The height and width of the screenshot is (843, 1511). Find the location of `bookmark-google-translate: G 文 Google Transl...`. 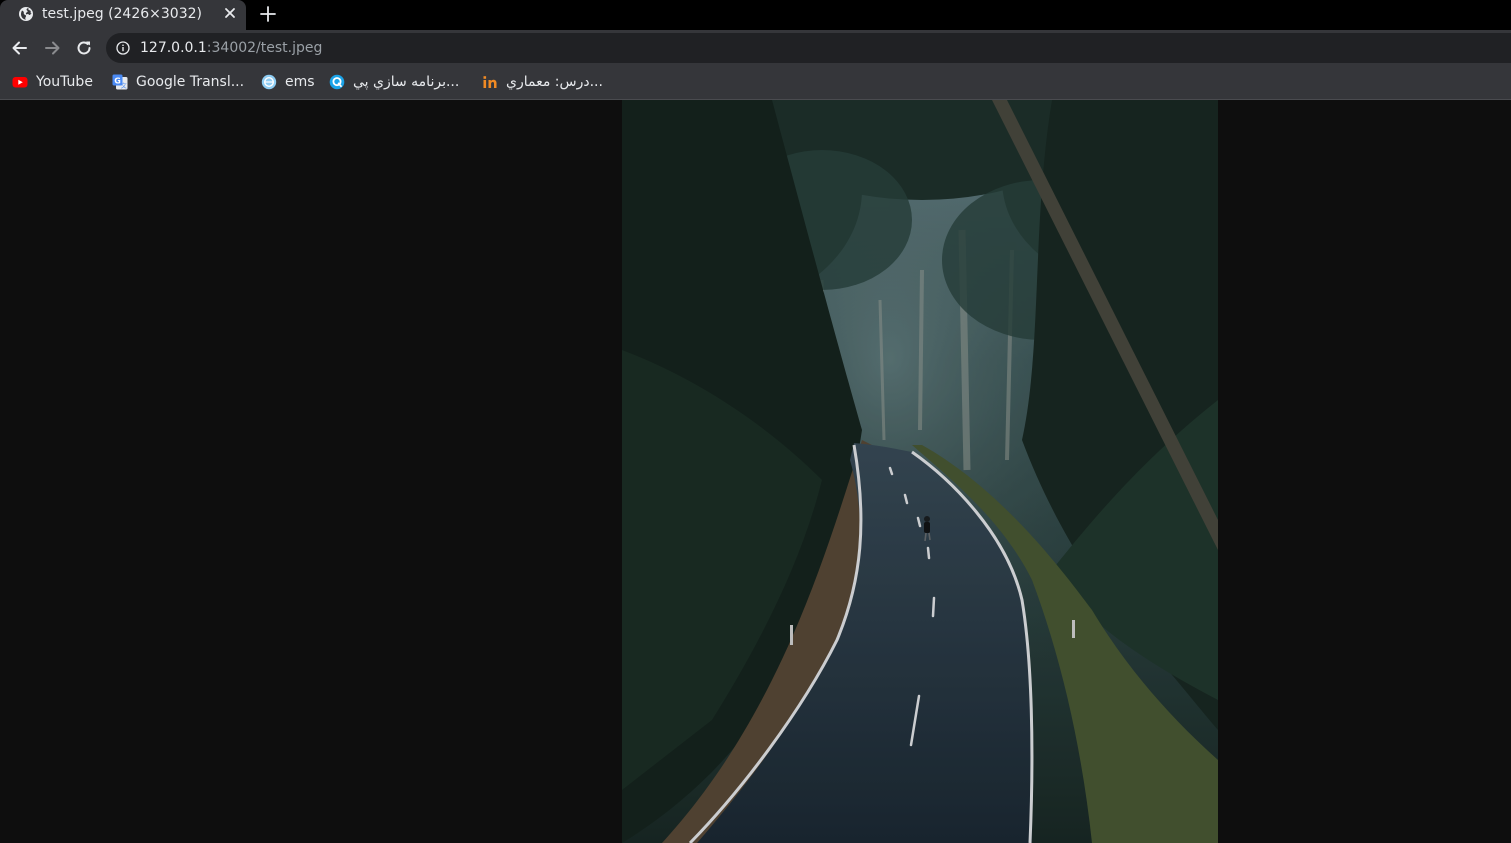

bookmark-google-translate: G 文 Google Transl... is located at coordinates (181, 82).